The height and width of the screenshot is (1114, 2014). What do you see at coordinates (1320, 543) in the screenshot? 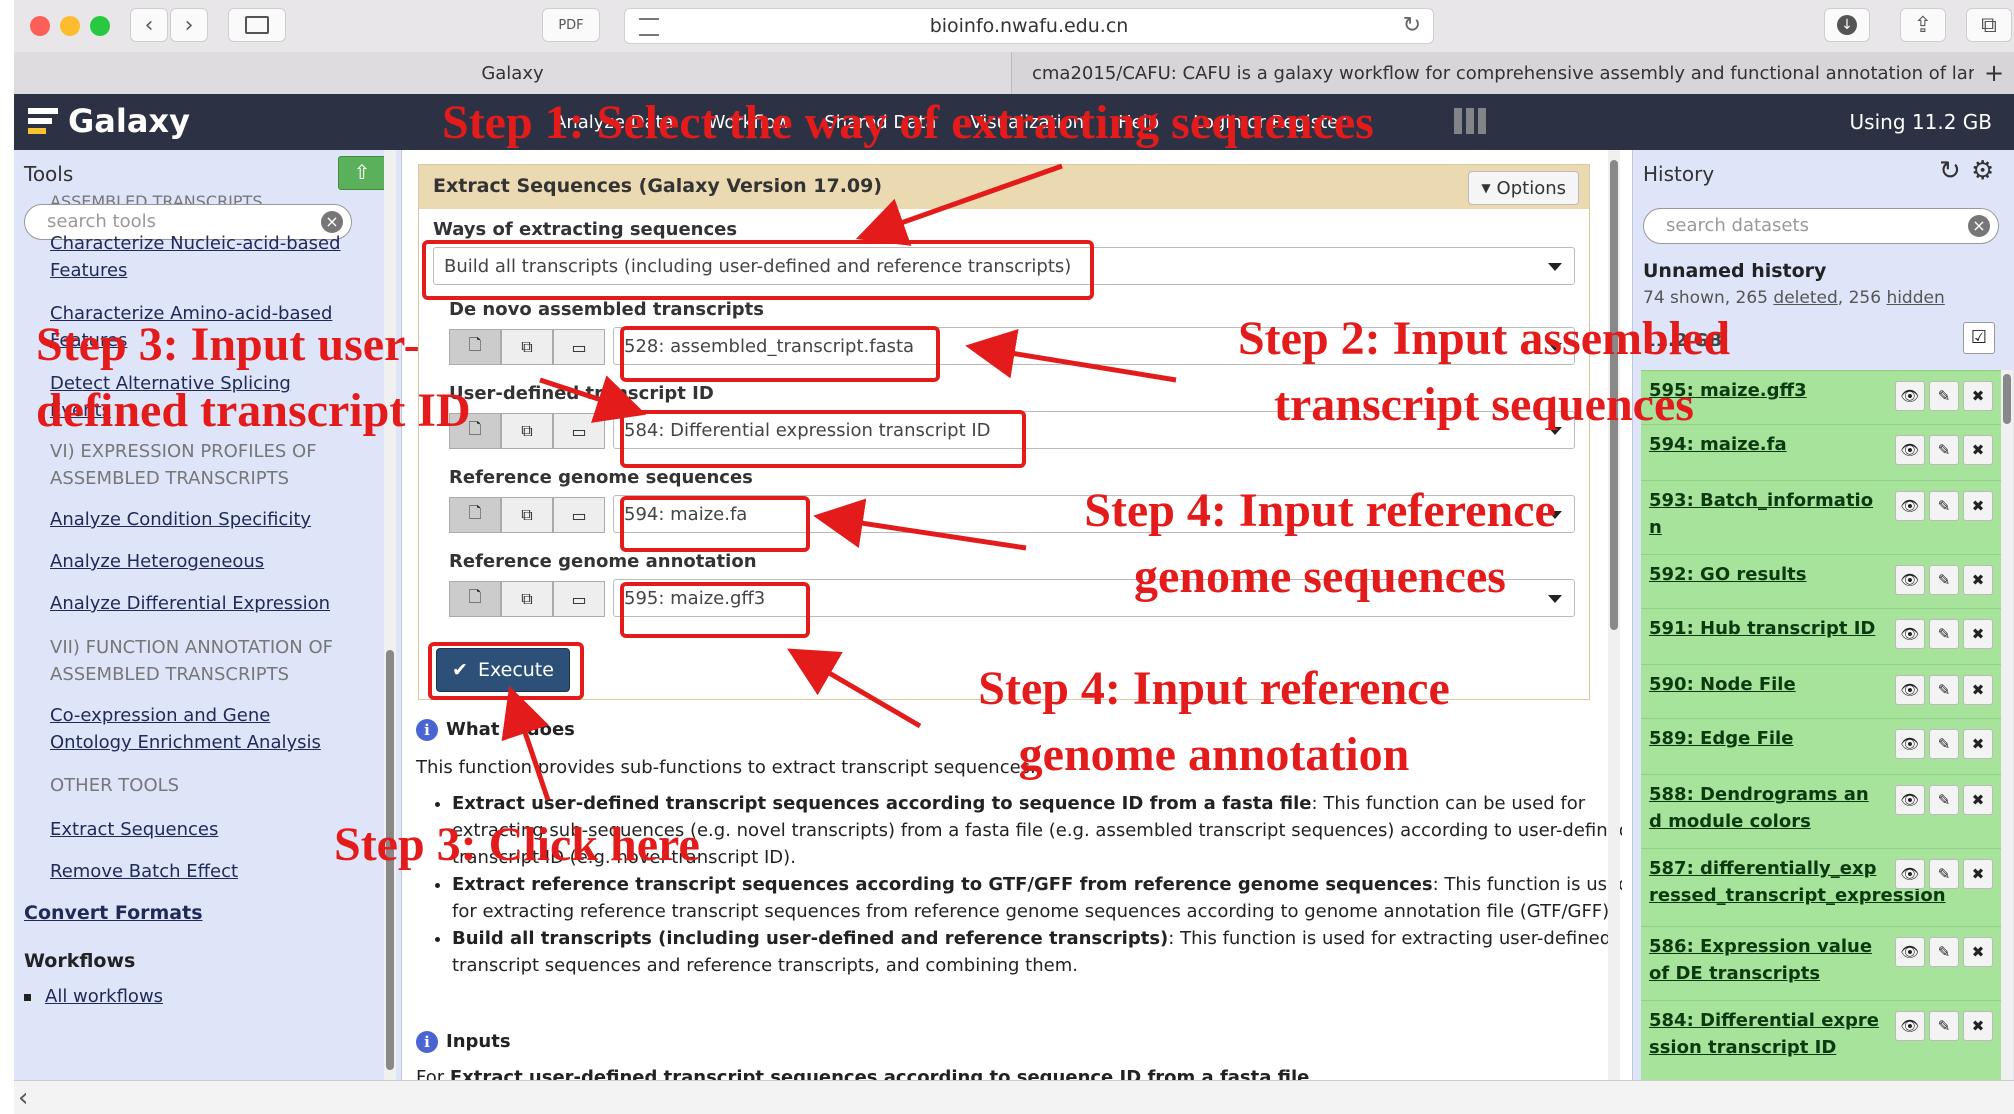
I see `annotation-step4-genome: Step 4: Input reference genome sequences` at bounding box center [1320, 543].